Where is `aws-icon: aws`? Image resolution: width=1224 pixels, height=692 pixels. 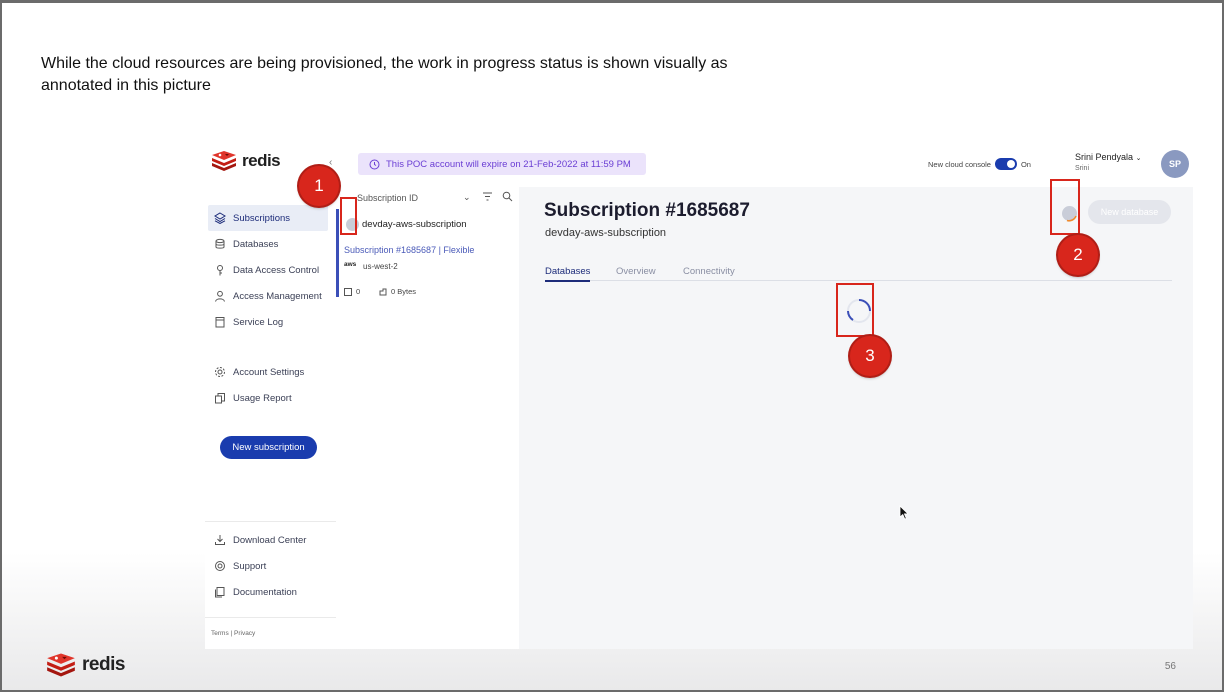
aws-icon: aws is located at coordinates (350, 264).